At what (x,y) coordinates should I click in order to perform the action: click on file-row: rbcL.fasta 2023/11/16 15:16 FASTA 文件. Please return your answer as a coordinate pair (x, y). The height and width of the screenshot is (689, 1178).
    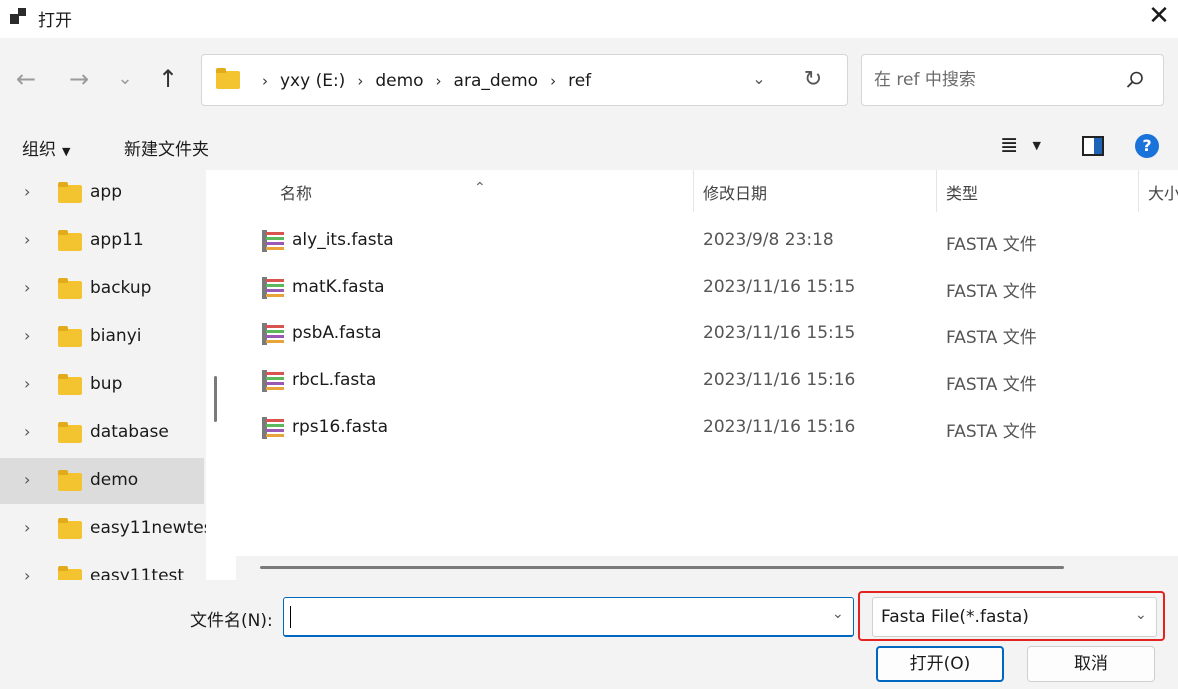
    Looking at the image, I should click on (705, 381).